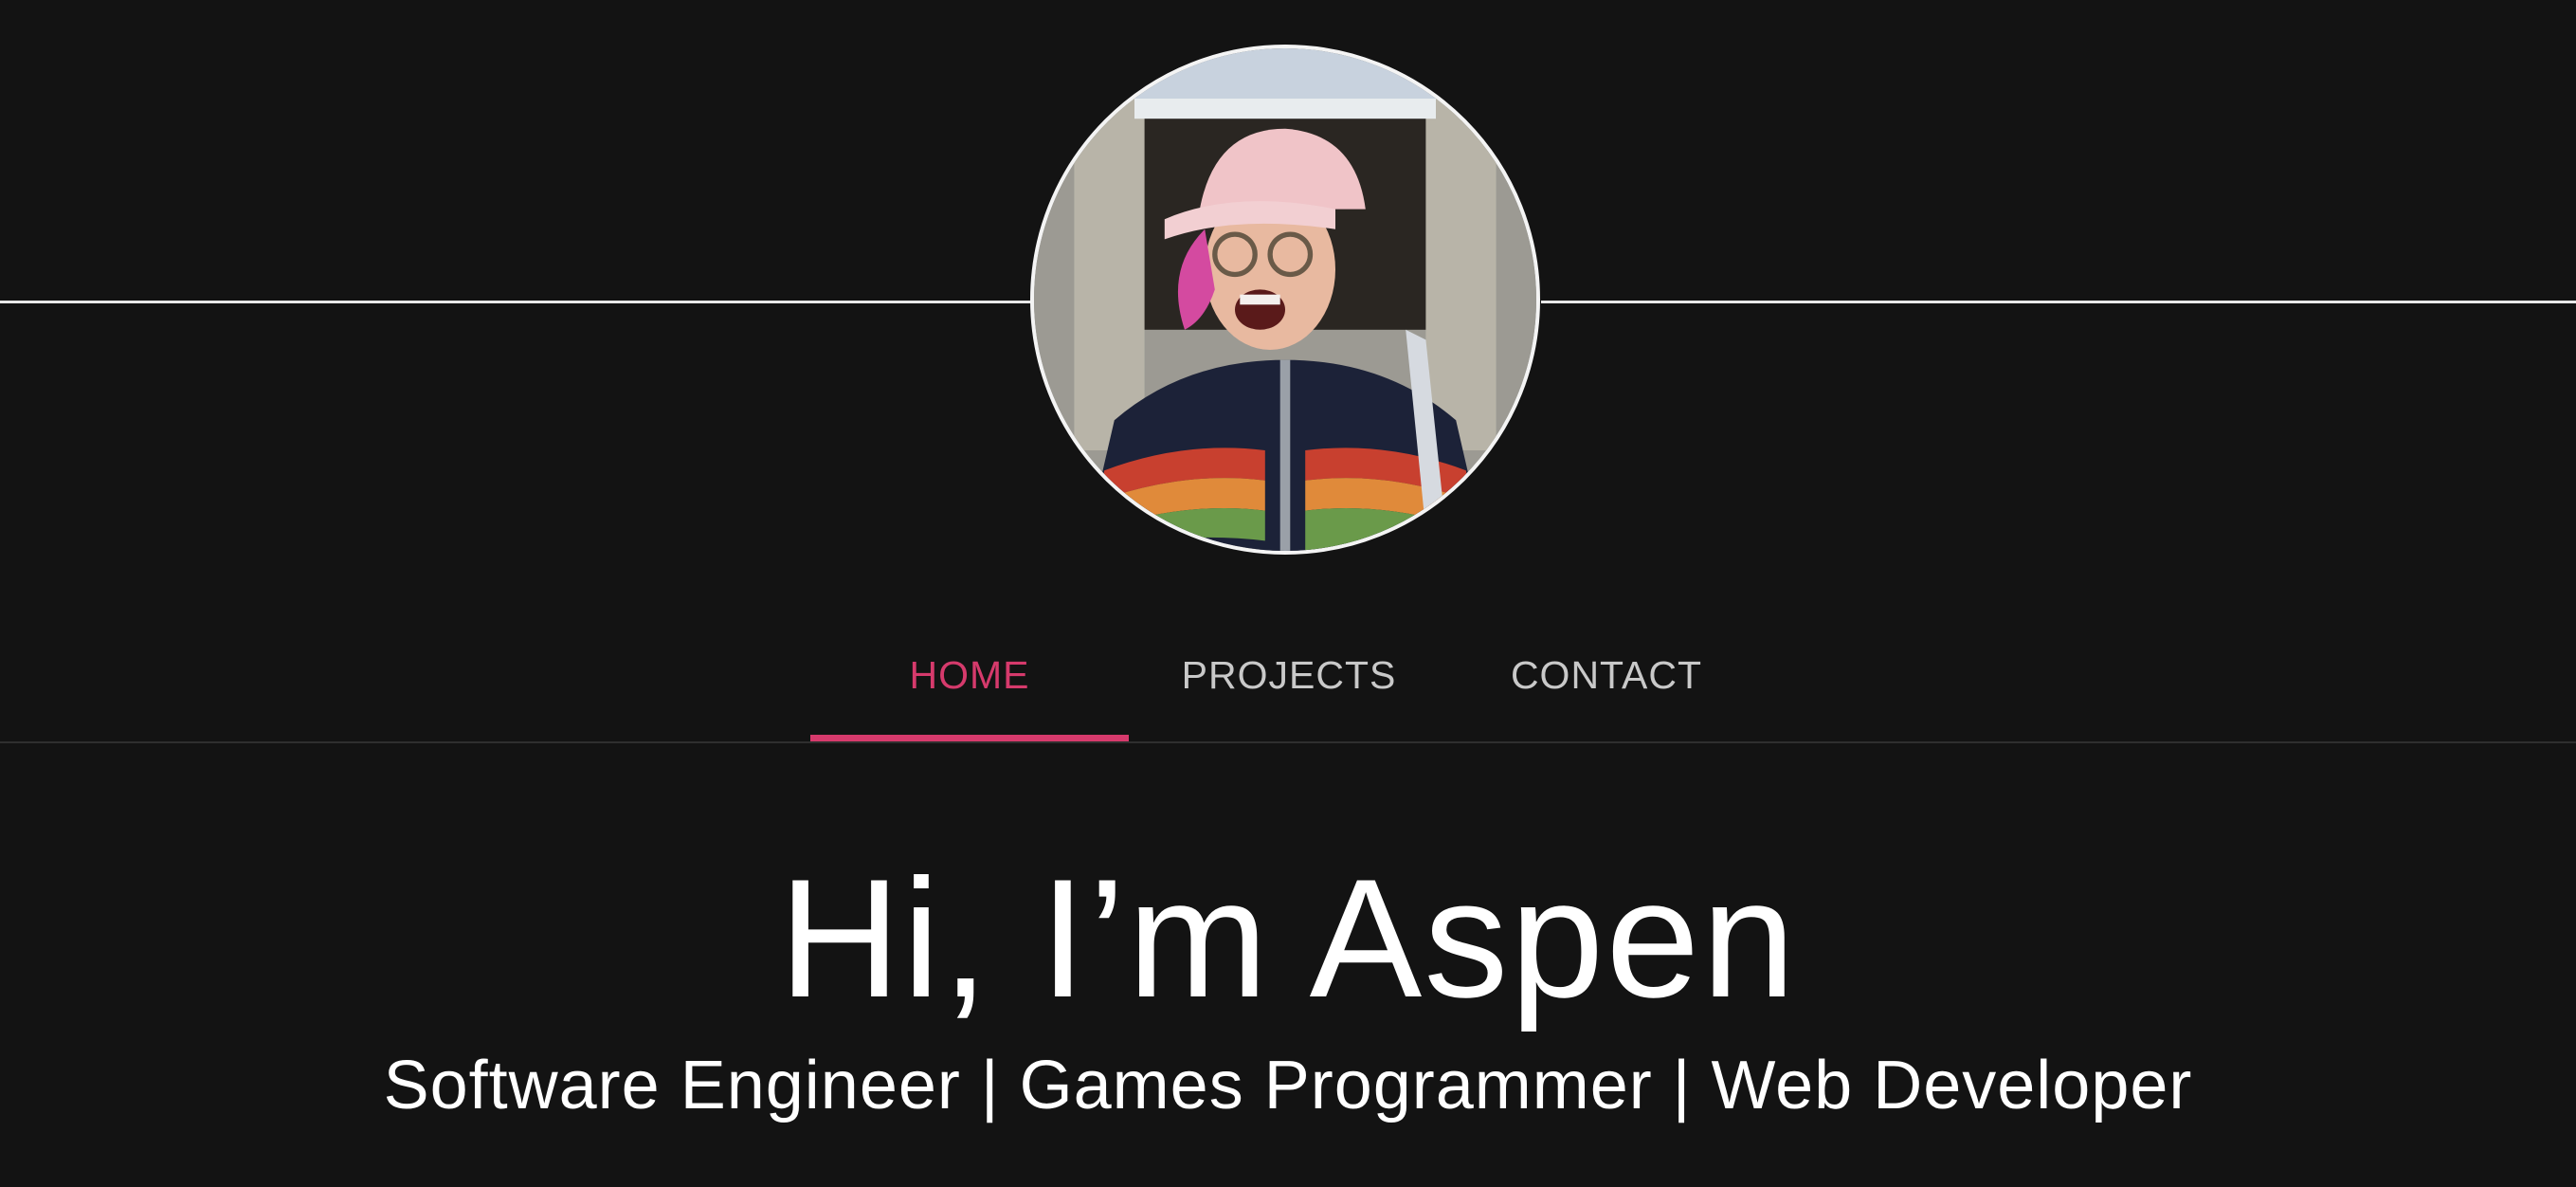  What do you see at coordinates (1288, 938) in the screenshot?
I see `hero-title: Hi, I’m Aspen` at bounding box center [1288, 938].